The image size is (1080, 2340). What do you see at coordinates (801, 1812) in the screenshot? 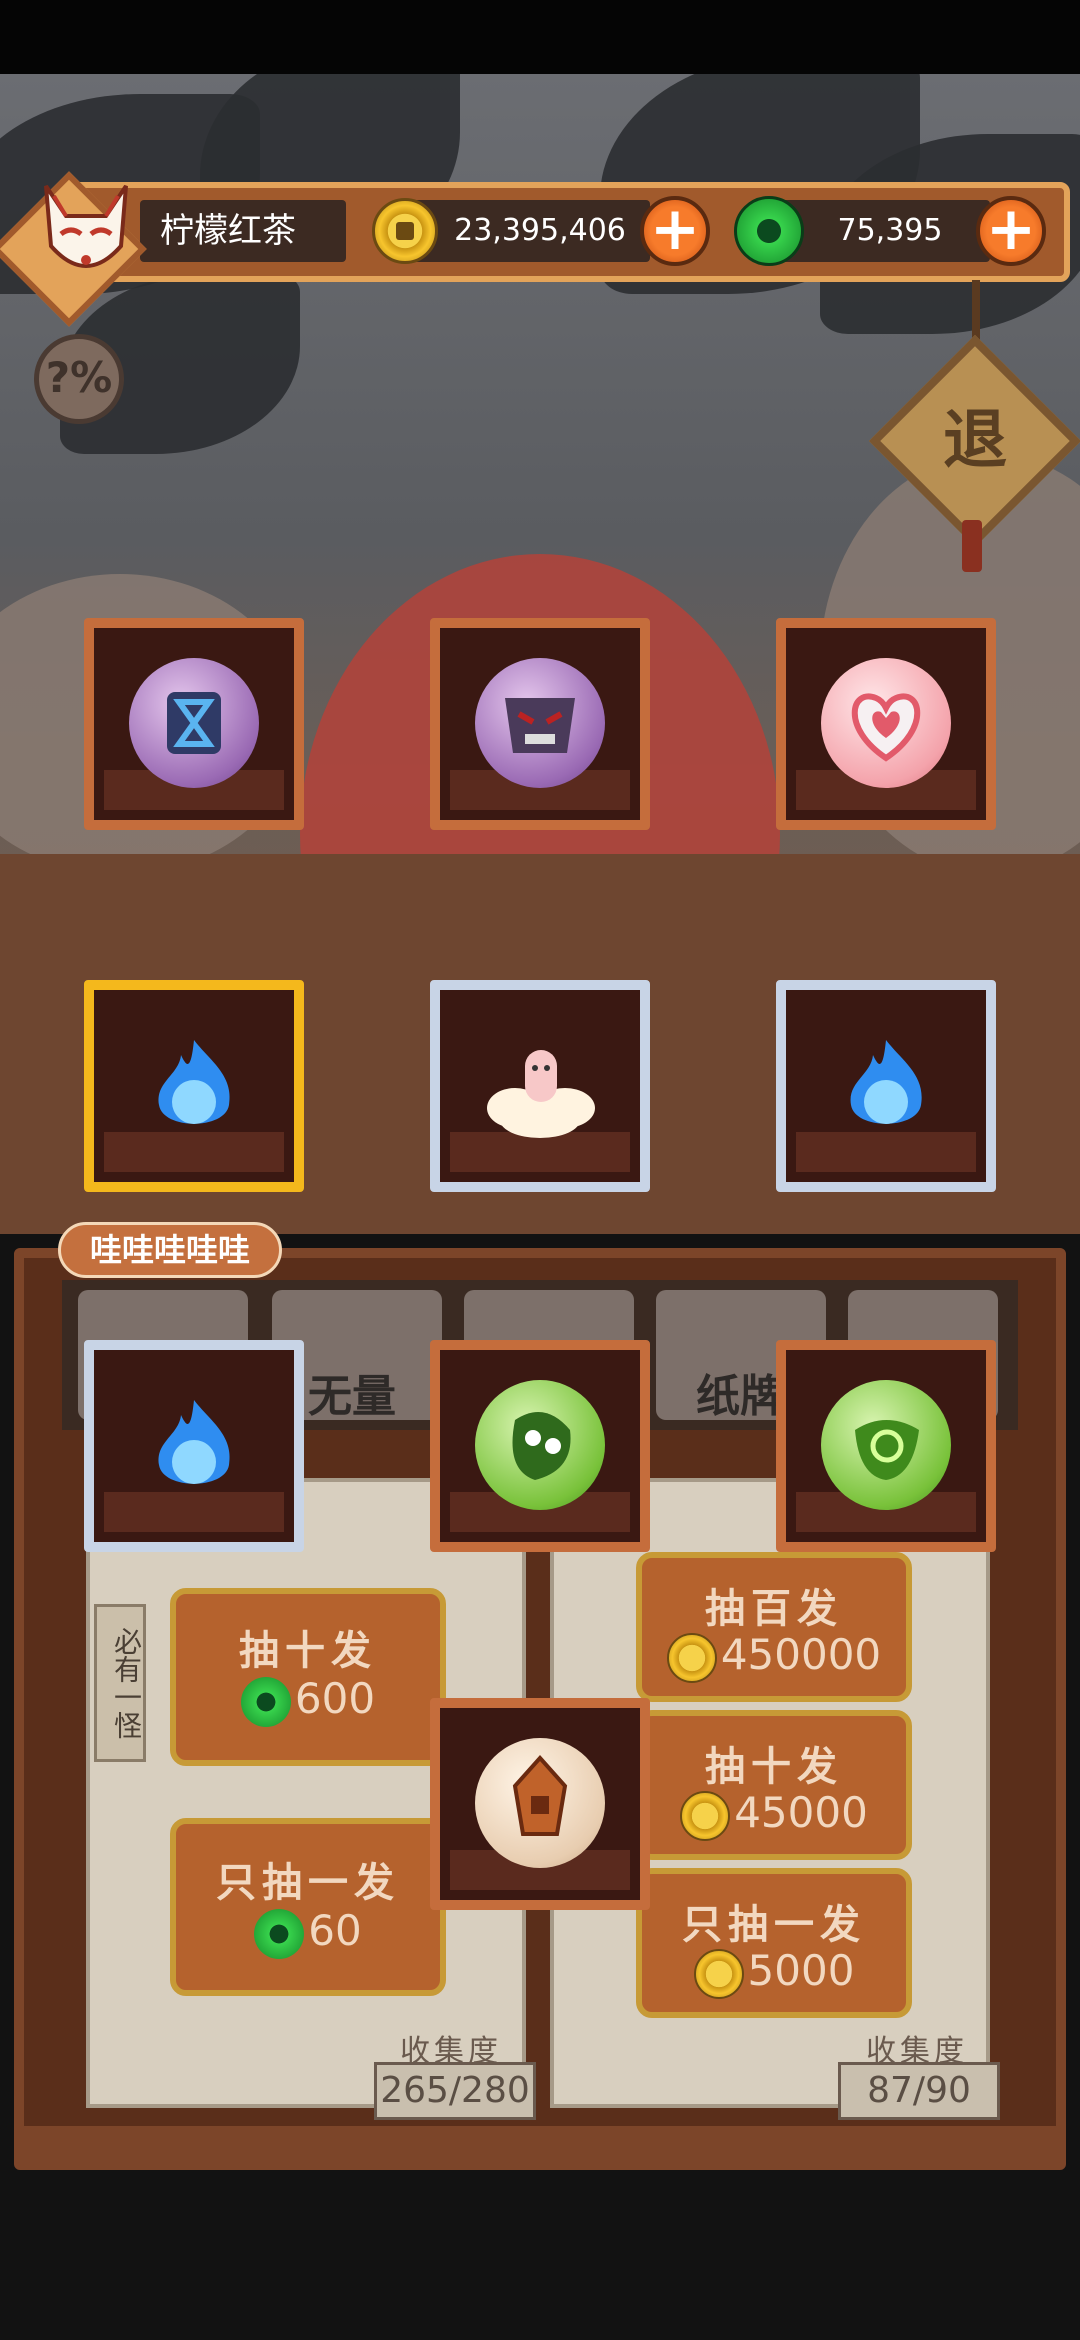
I see `coin-draw-ten-price: 45000` at bounding box center [801, 1812].